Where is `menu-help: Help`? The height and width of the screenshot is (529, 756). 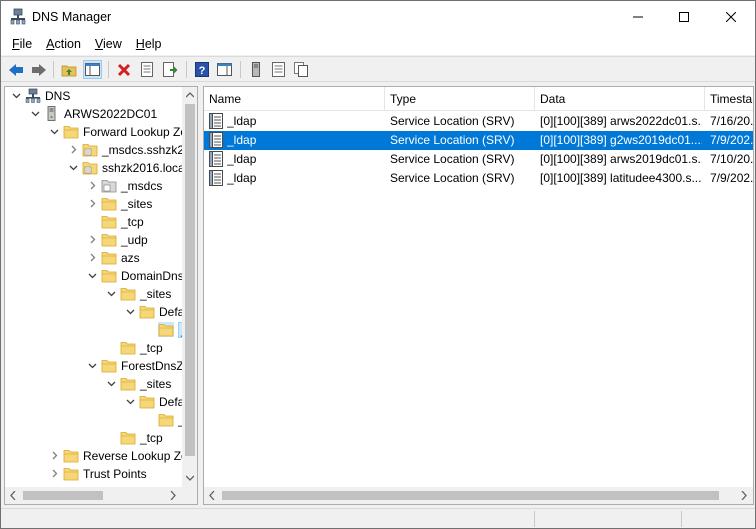
menu-help: Help is located at coordinates (149, 44).